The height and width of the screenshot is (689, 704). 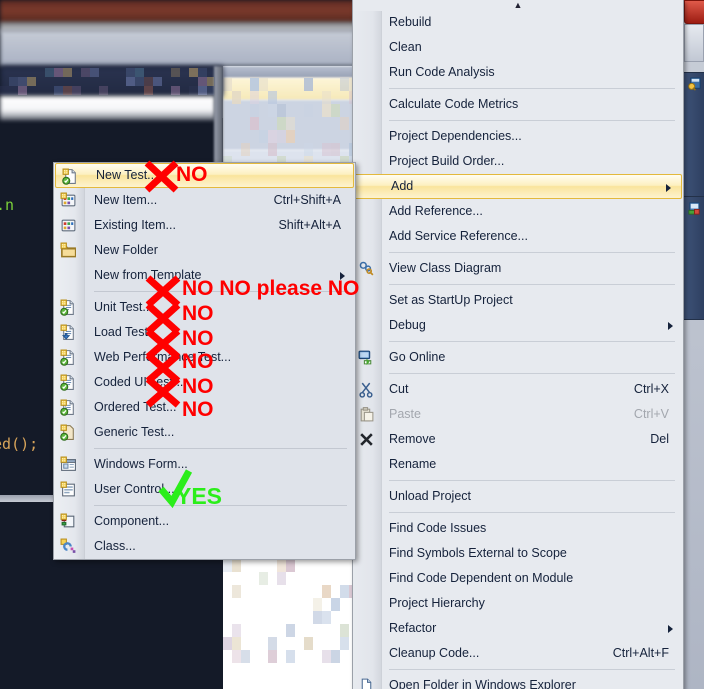 What do you see at coordinates (163, 341) in the screenshot?
I see `no-x-chain` at bounding box center [163, 341].